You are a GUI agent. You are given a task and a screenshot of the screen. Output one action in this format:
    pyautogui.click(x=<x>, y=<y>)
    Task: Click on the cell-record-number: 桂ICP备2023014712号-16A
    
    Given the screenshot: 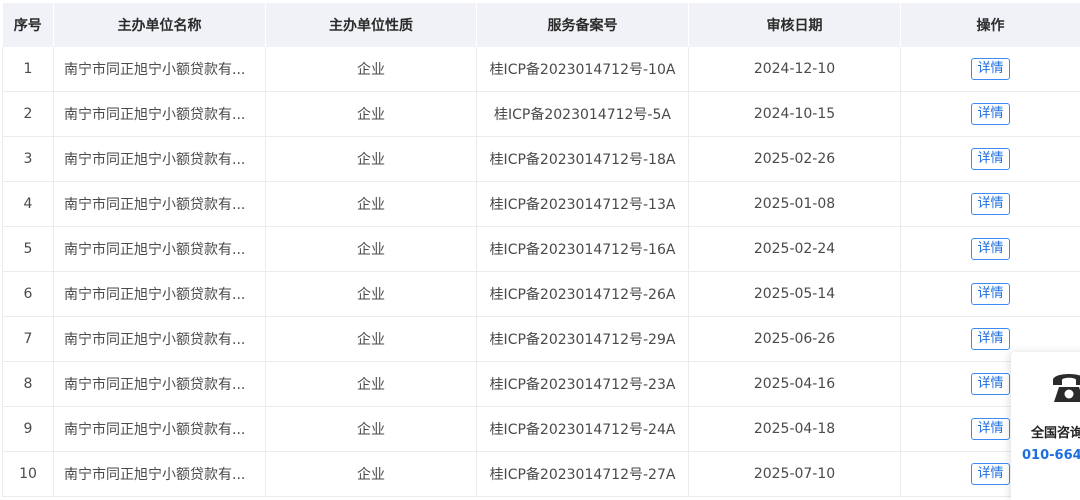 What is the action you would take?
    pyautogui.click(x=582, y=249)
    